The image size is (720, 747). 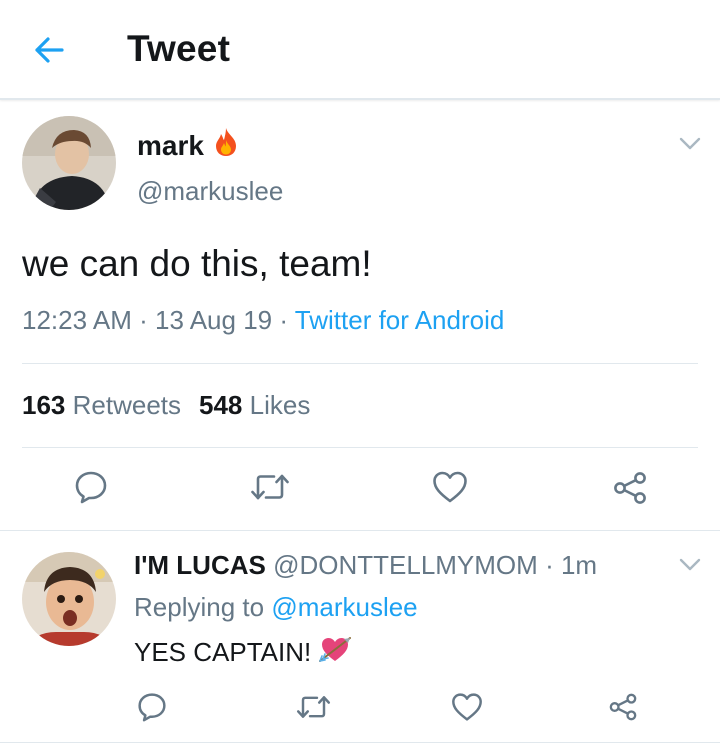 I want to click on tweet-date: 13 Aug 19, so click(x=214, y=320).